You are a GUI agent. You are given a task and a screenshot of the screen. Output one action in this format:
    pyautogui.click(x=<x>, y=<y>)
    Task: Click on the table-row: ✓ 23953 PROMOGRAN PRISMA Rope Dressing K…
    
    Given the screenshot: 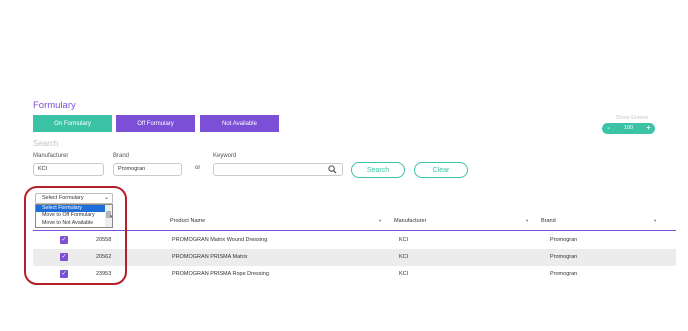 What is the action you would take?
    pyautogui.click(x=354, y=274)
    